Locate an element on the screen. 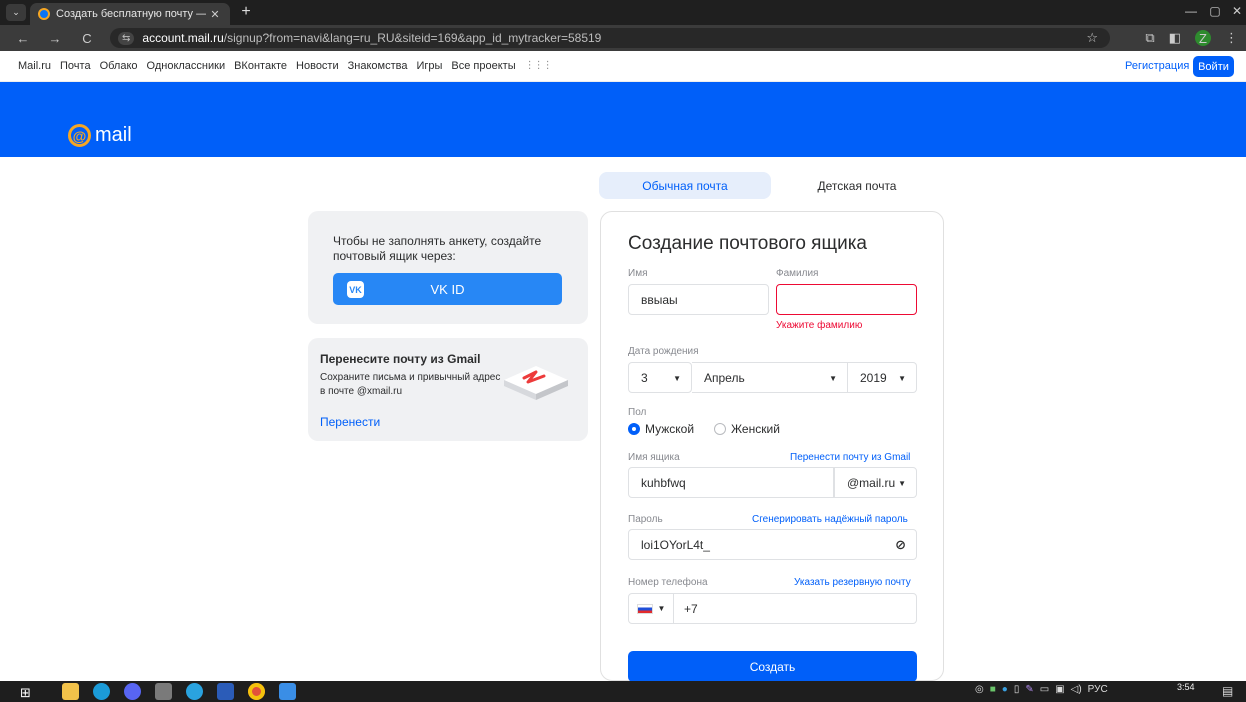  backup-email-link: Указать резервную почту is located at coordinates (852, 582).